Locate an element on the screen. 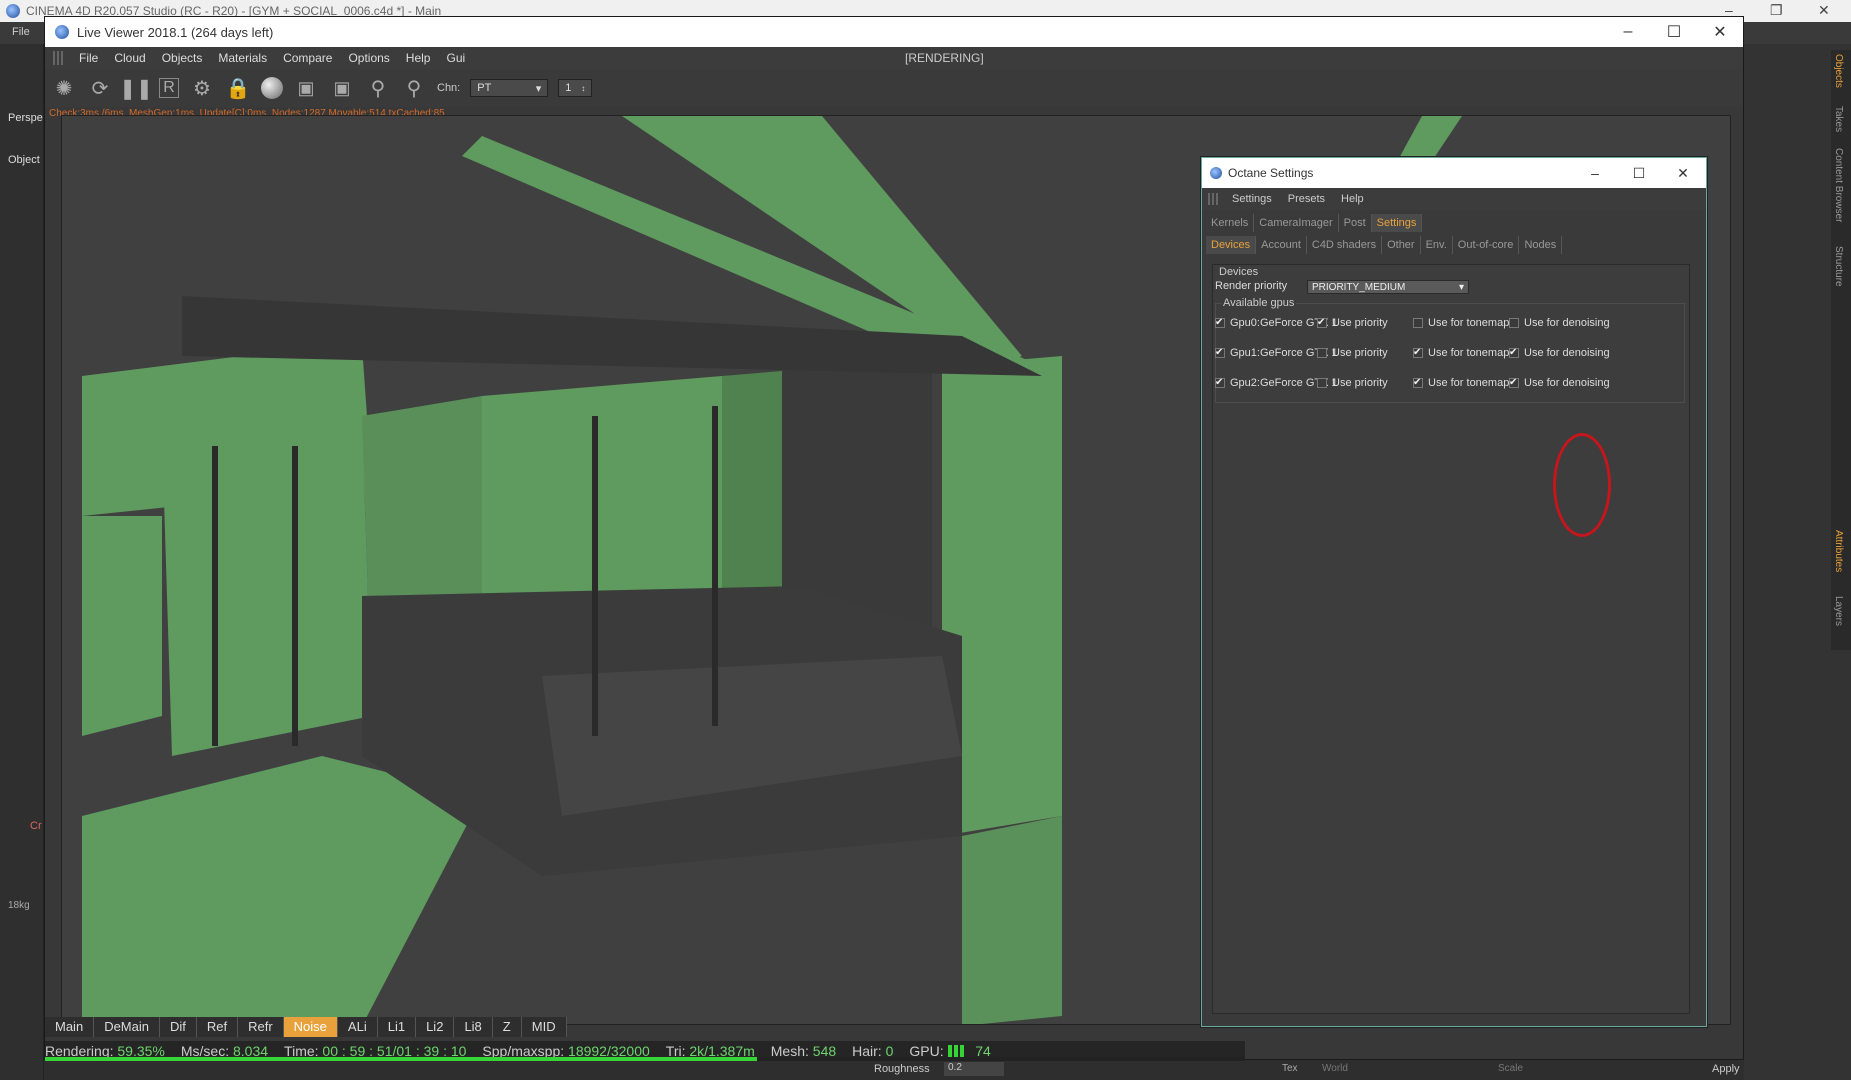 Image resolution: width=1851 pixels, height=1080 pixels. pass-tab-dif: Dif is located at coordinates (178, 1027).